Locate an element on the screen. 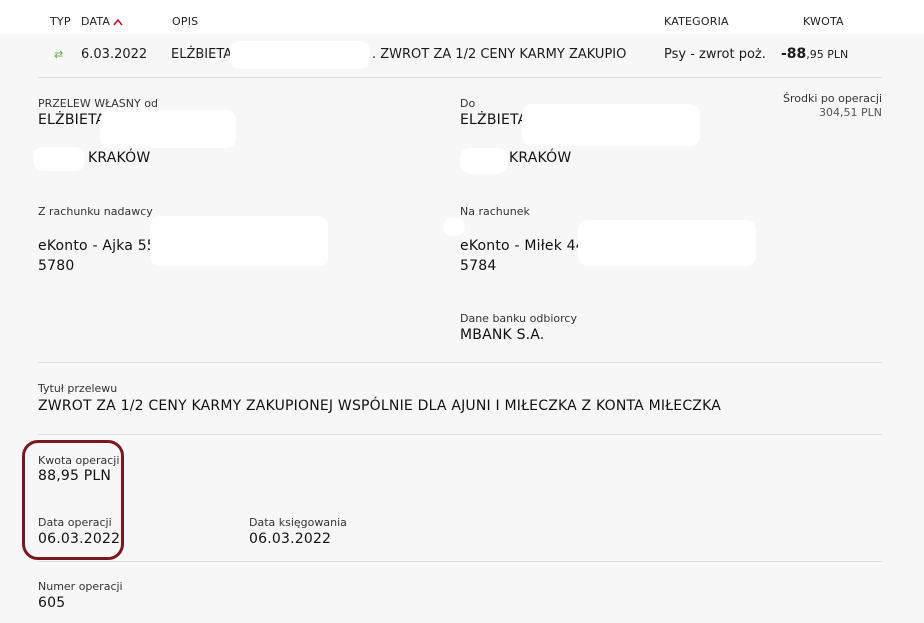 The height and width of the screenshot is (623, 924). row-description: . ZWROT ZA 1/2 CENY KARMY ZAKUPIO is located at coordinates (499, 54).